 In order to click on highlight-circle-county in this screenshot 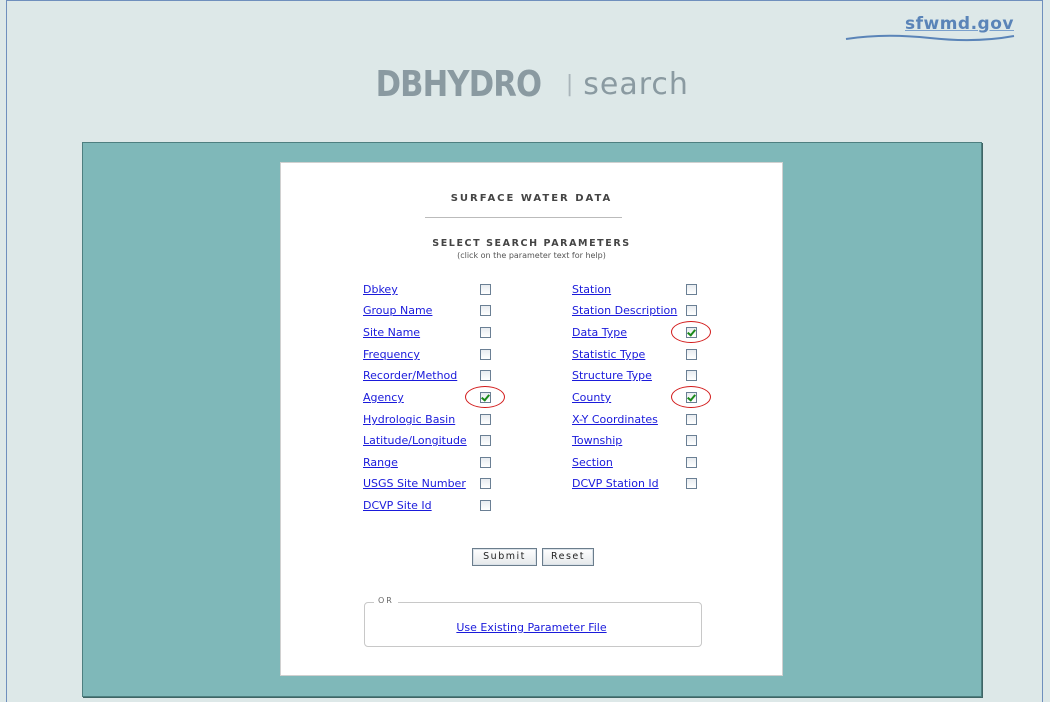, I will do `click(691, 397)`.